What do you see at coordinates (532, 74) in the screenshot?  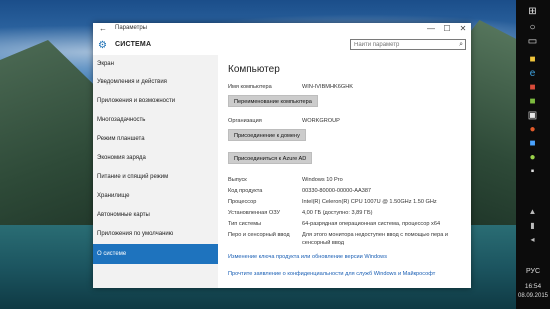 I see `edge-icon: e` at bounding box center [532, 74].